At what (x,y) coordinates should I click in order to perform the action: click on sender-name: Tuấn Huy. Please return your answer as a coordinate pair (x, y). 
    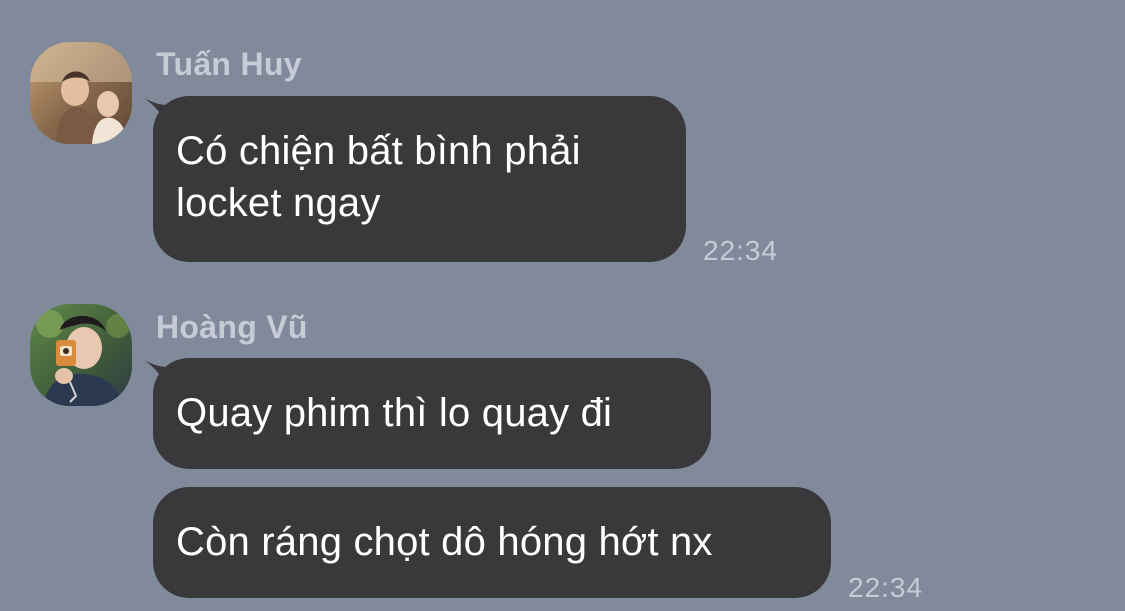
    Looking at the image, I should click on (229, 64).